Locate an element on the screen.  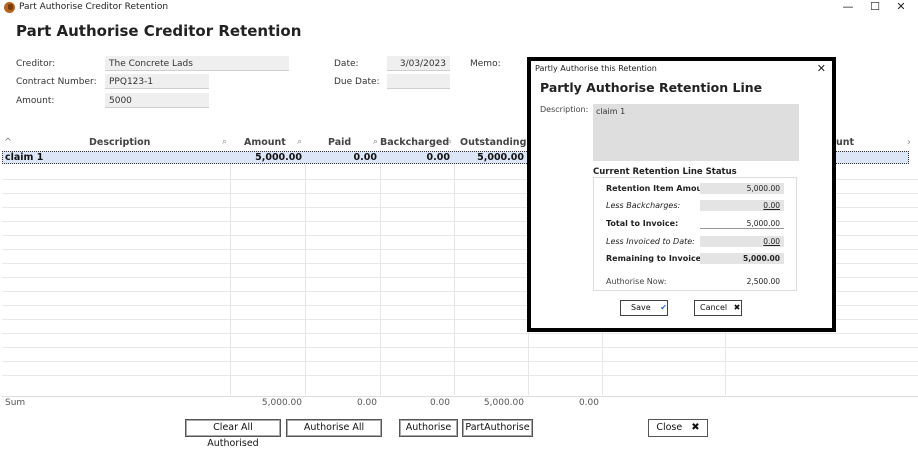
dialog-close-icon: ✕ is located at coordinates (821, 68).